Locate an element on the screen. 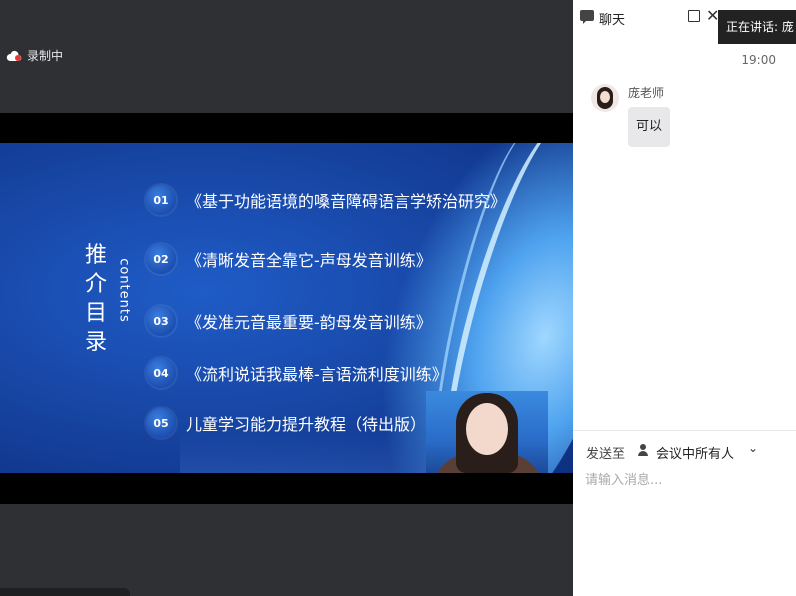  cloud-record-icon is located at coordinates (14, 56).